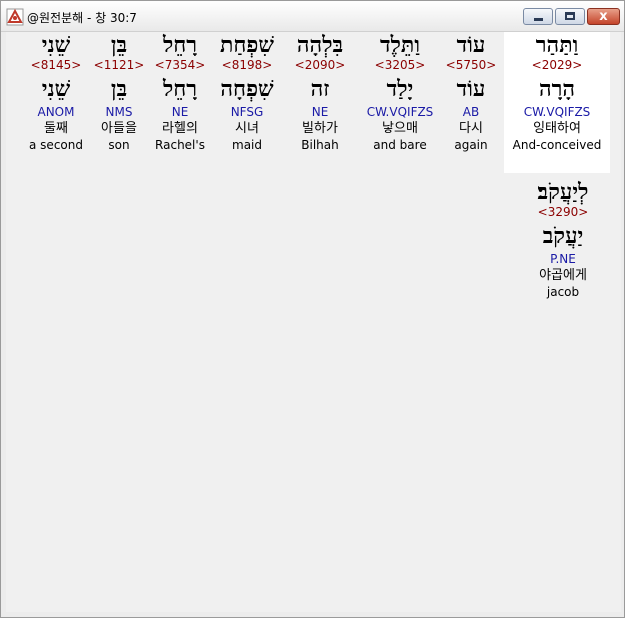 The height and width of the screenshot is (618, 625). I want to click on root-word: זה, so click(320, 89).